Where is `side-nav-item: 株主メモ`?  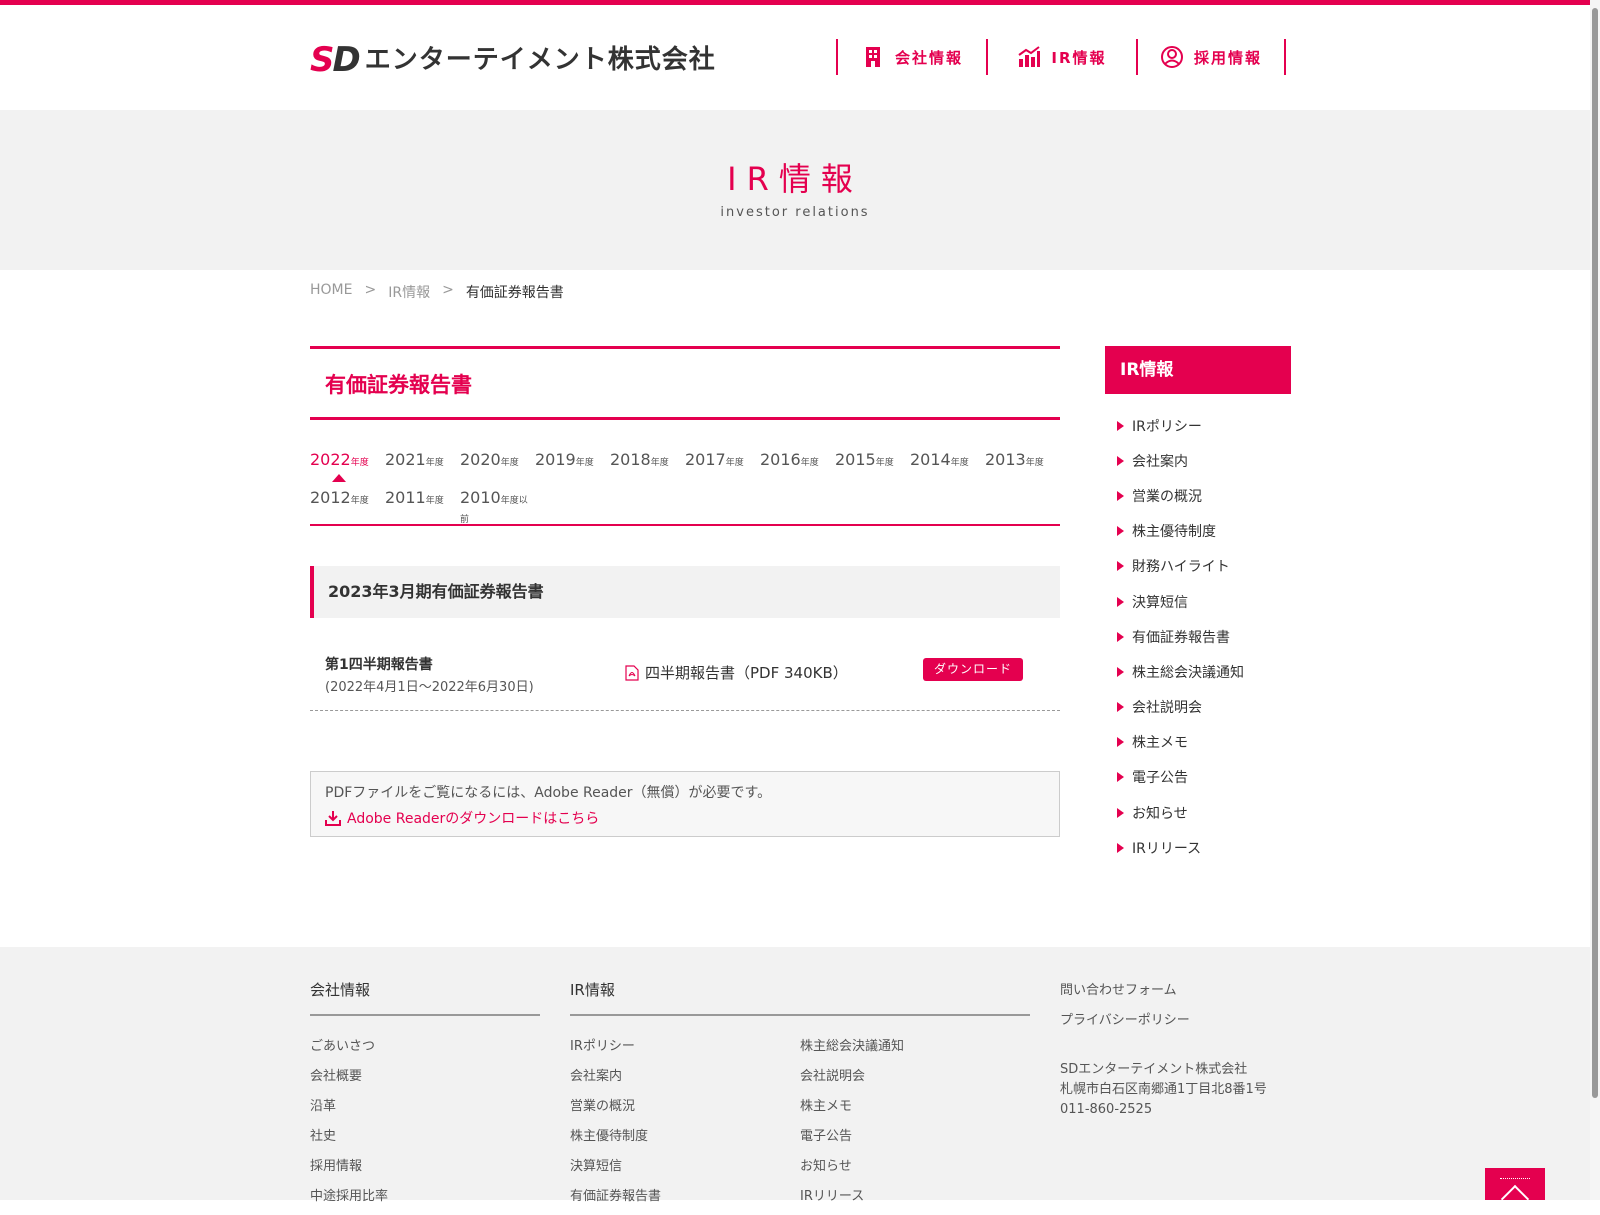 side-nav-item: 株主メモ is located at coordinates (1204, 742).